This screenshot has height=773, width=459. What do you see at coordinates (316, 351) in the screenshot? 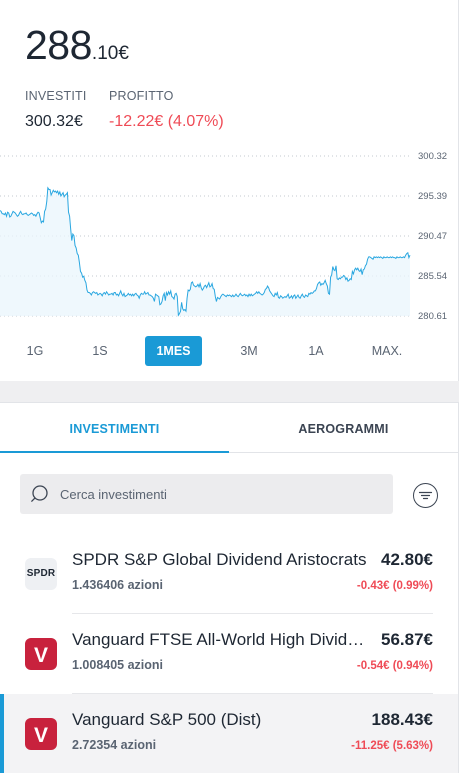
I see `range-1a-button: 1A` at bounding box center [316, 351].